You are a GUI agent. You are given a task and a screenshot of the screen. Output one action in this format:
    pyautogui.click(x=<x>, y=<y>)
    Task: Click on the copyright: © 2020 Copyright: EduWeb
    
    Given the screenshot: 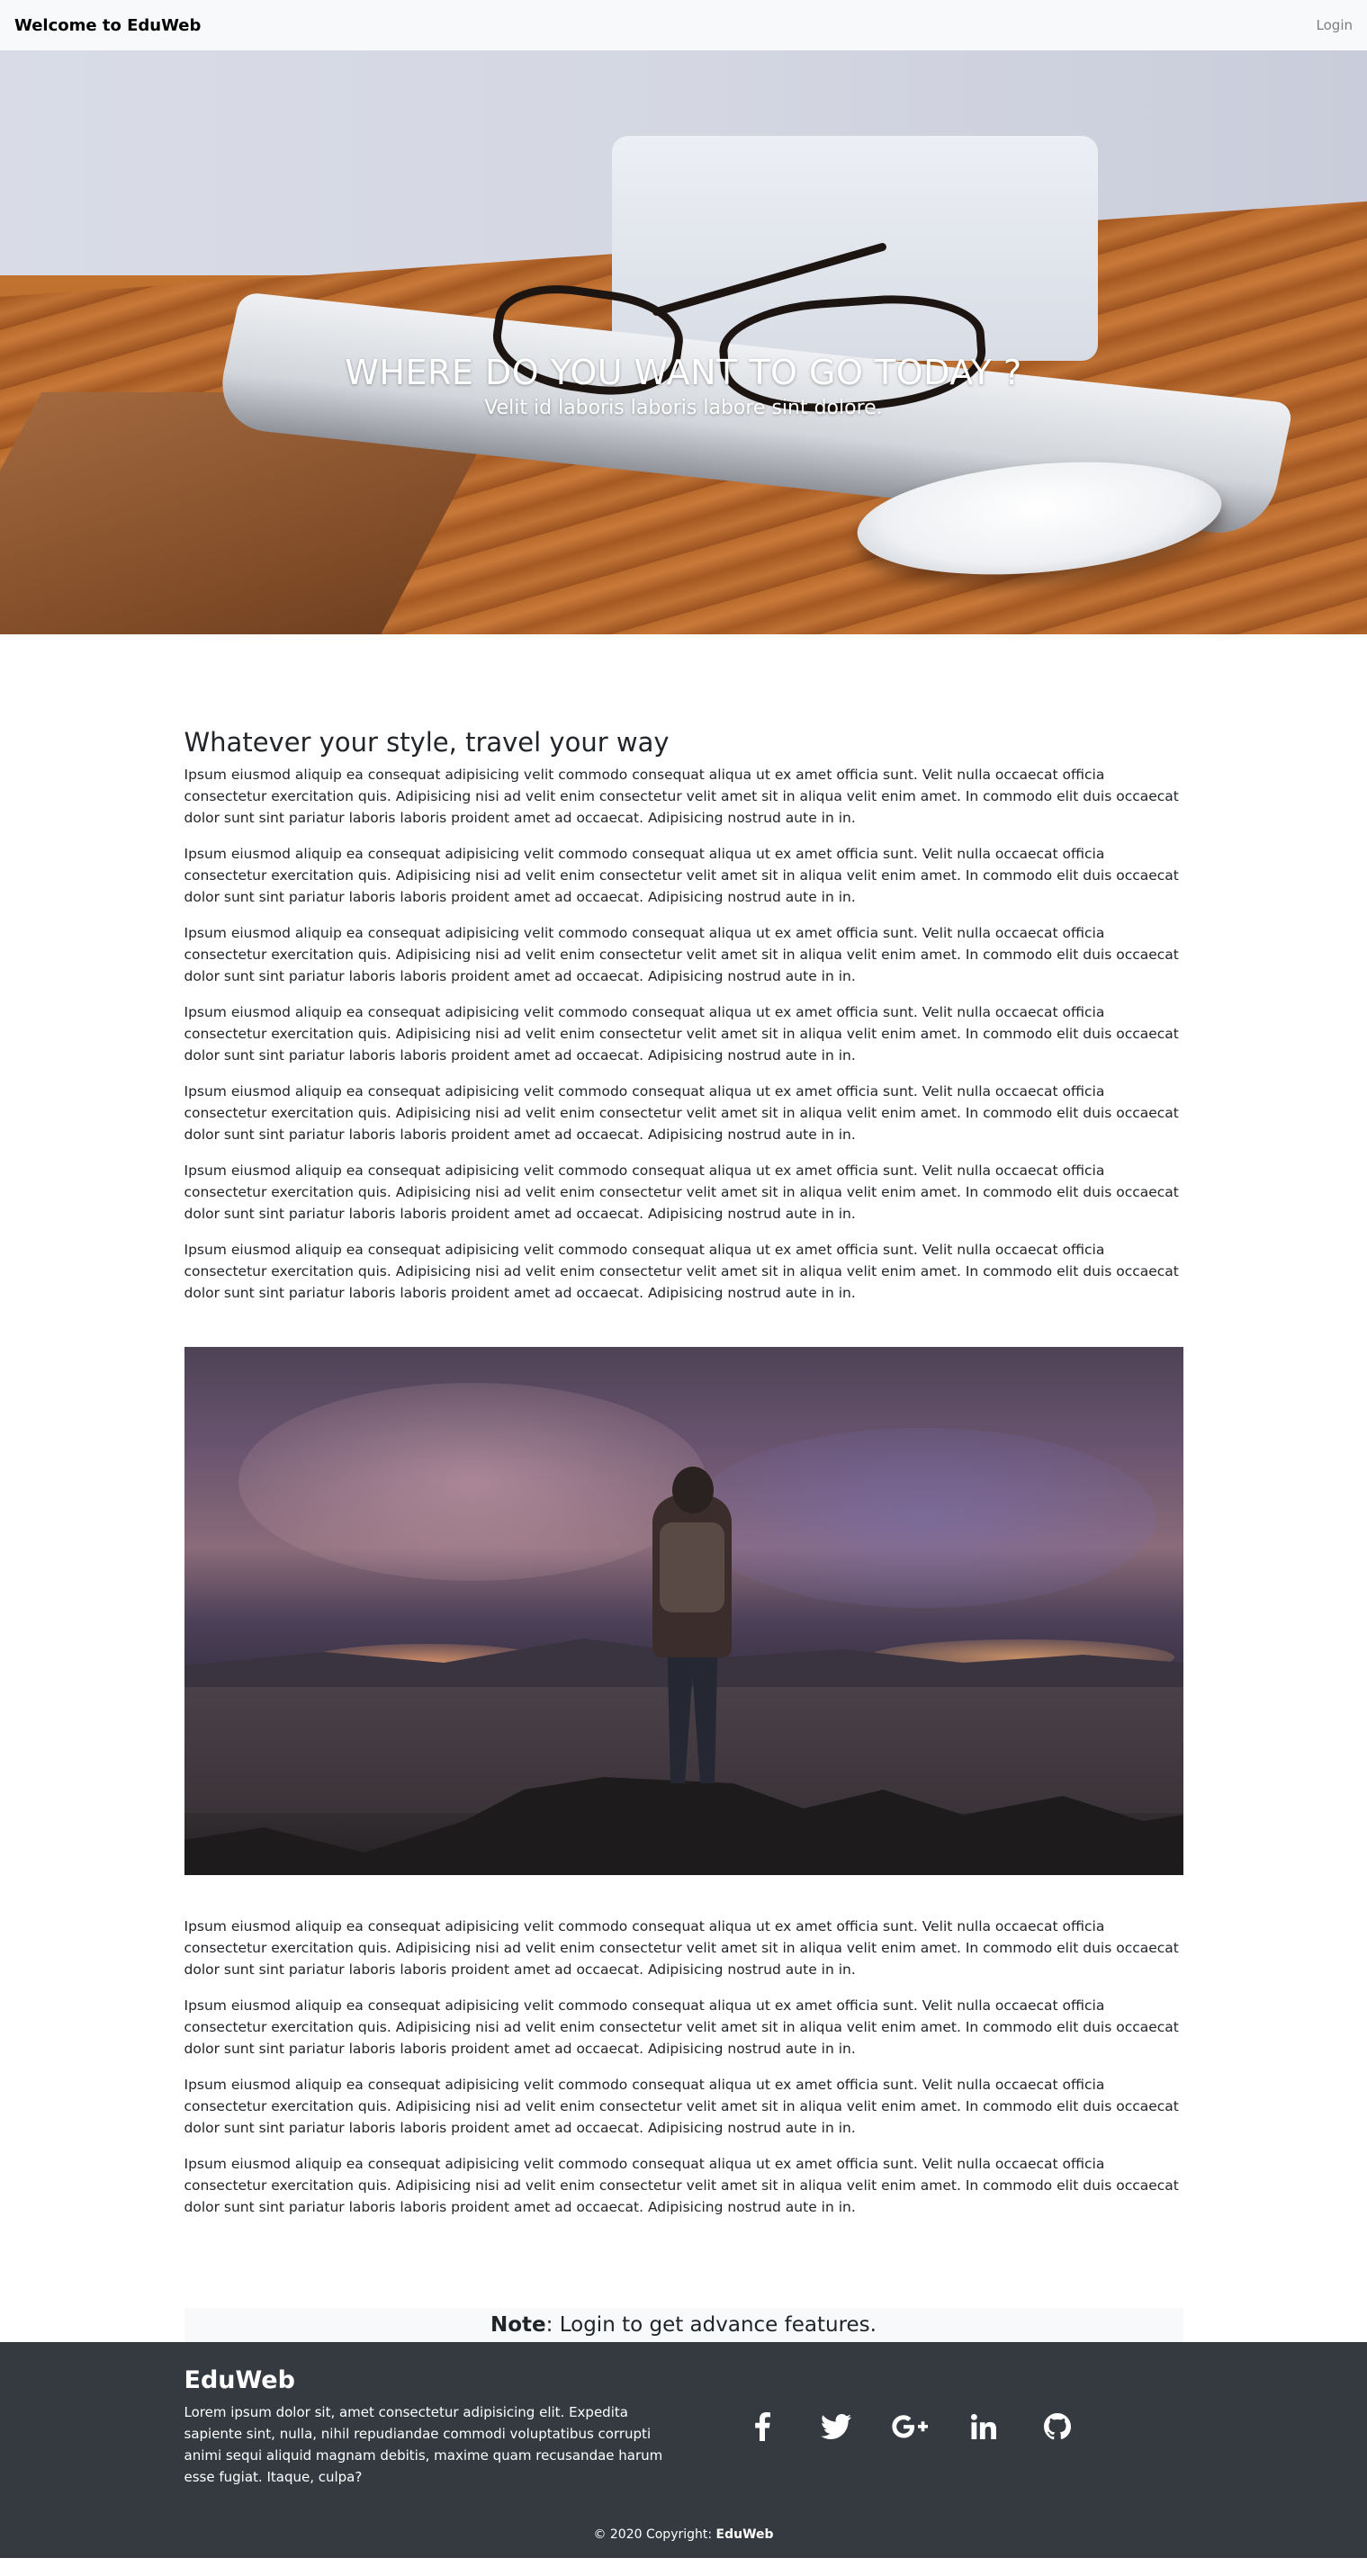 What is the action you would take?
    pyautogui.click(x=683, y=2535)
    